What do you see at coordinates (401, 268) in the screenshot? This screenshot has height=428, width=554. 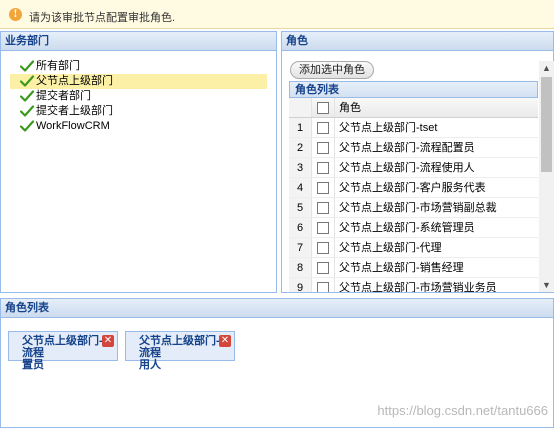 I see `role-name: 父节点上级部门-销售经理` at bounding box center [401, 268].